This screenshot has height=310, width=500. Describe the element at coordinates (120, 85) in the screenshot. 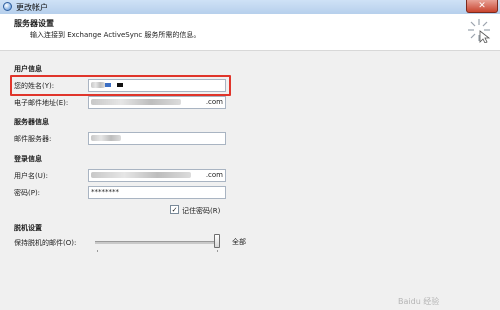

I see `highlight-annotation` at that location.